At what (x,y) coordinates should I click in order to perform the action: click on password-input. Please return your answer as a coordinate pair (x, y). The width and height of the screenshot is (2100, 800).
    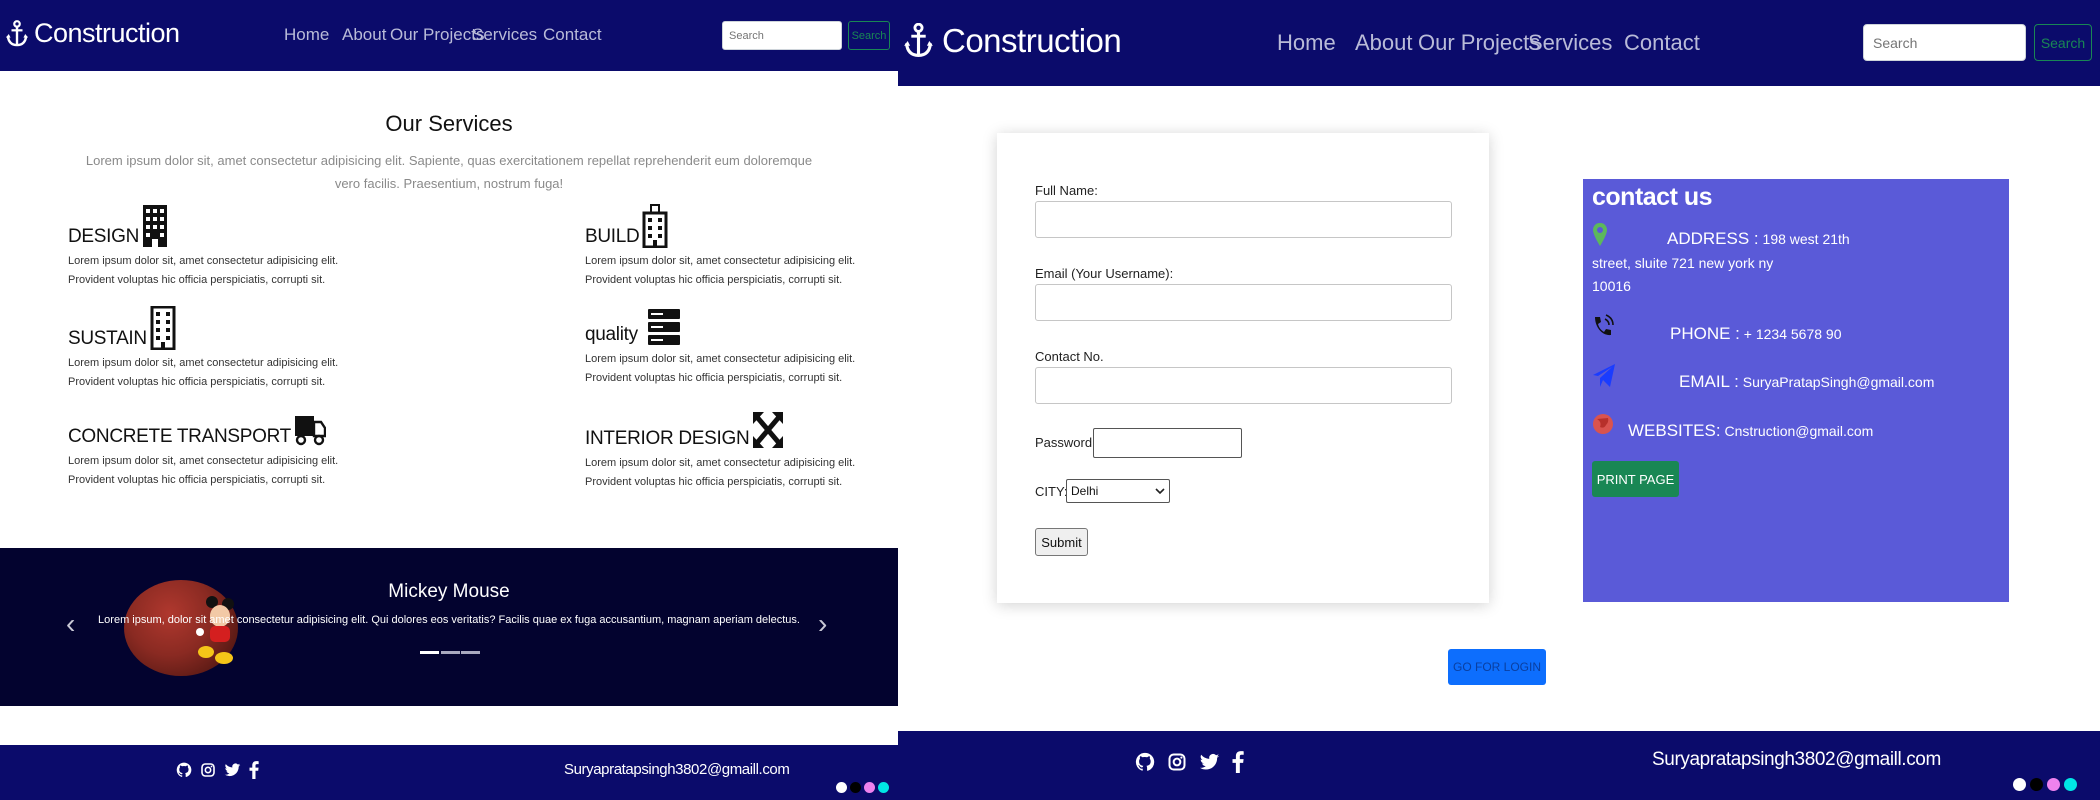
    Looking at the image, I should click on (1167, 443).